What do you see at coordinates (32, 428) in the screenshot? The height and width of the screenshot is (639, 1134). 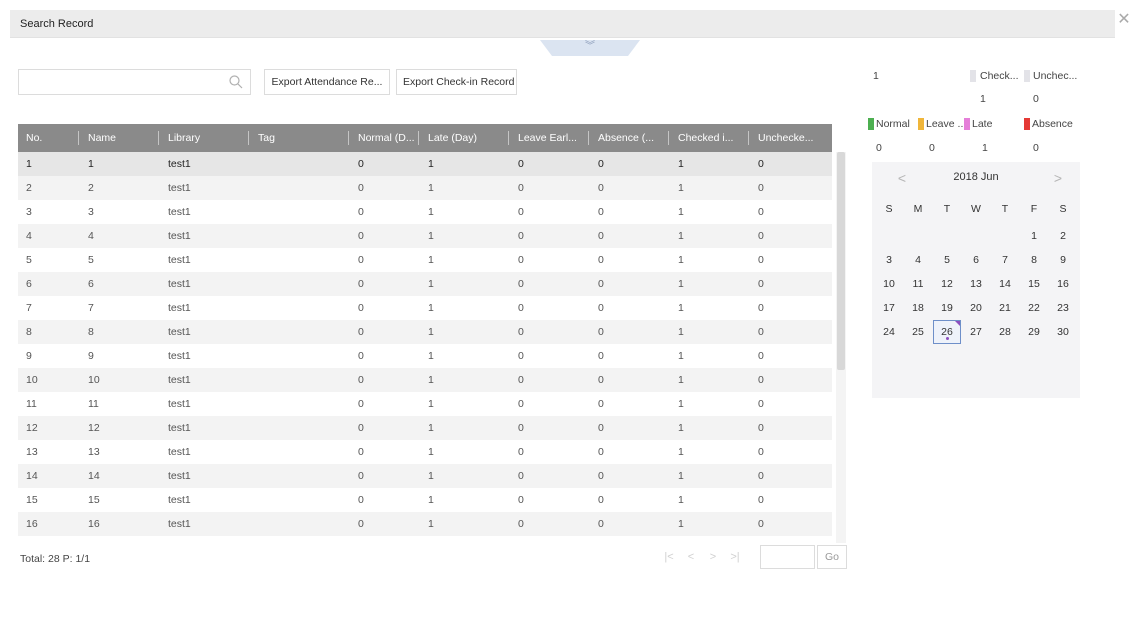 I see `table-cell: 12` at bounding box center [32, 428].